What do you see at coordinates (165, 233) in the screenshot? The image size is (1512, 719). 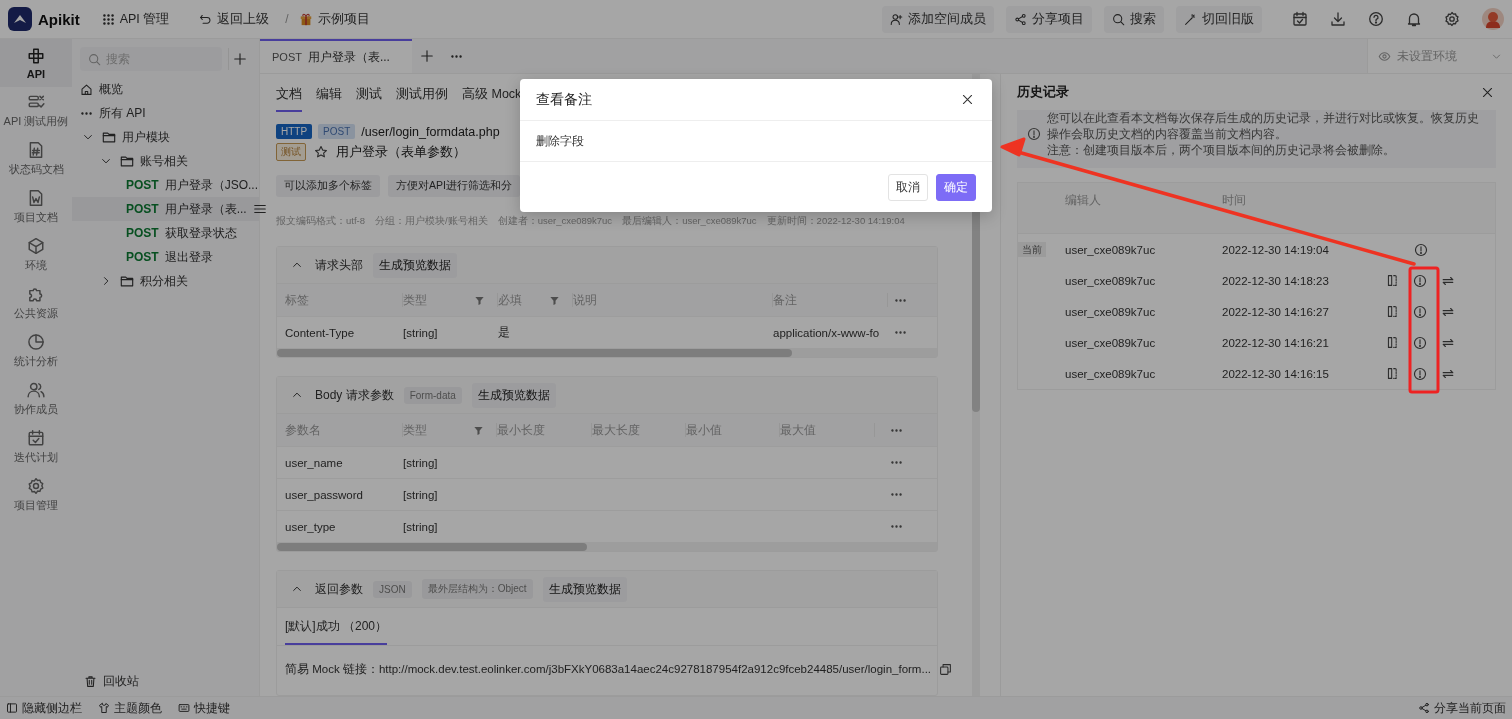 I see `api-tree-item: POST 获取登录状态` at bounding box center [165, 233].